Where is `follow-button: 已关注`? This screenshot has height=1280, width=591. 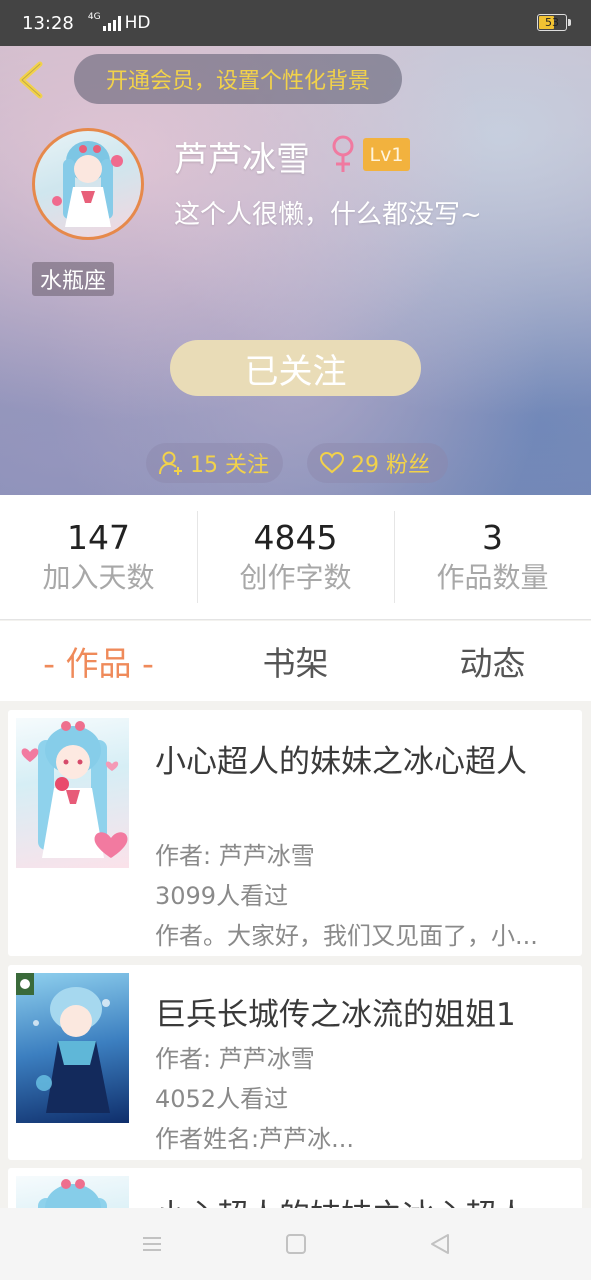 follow-button: 已关注 is located at coordinates (295, 368).